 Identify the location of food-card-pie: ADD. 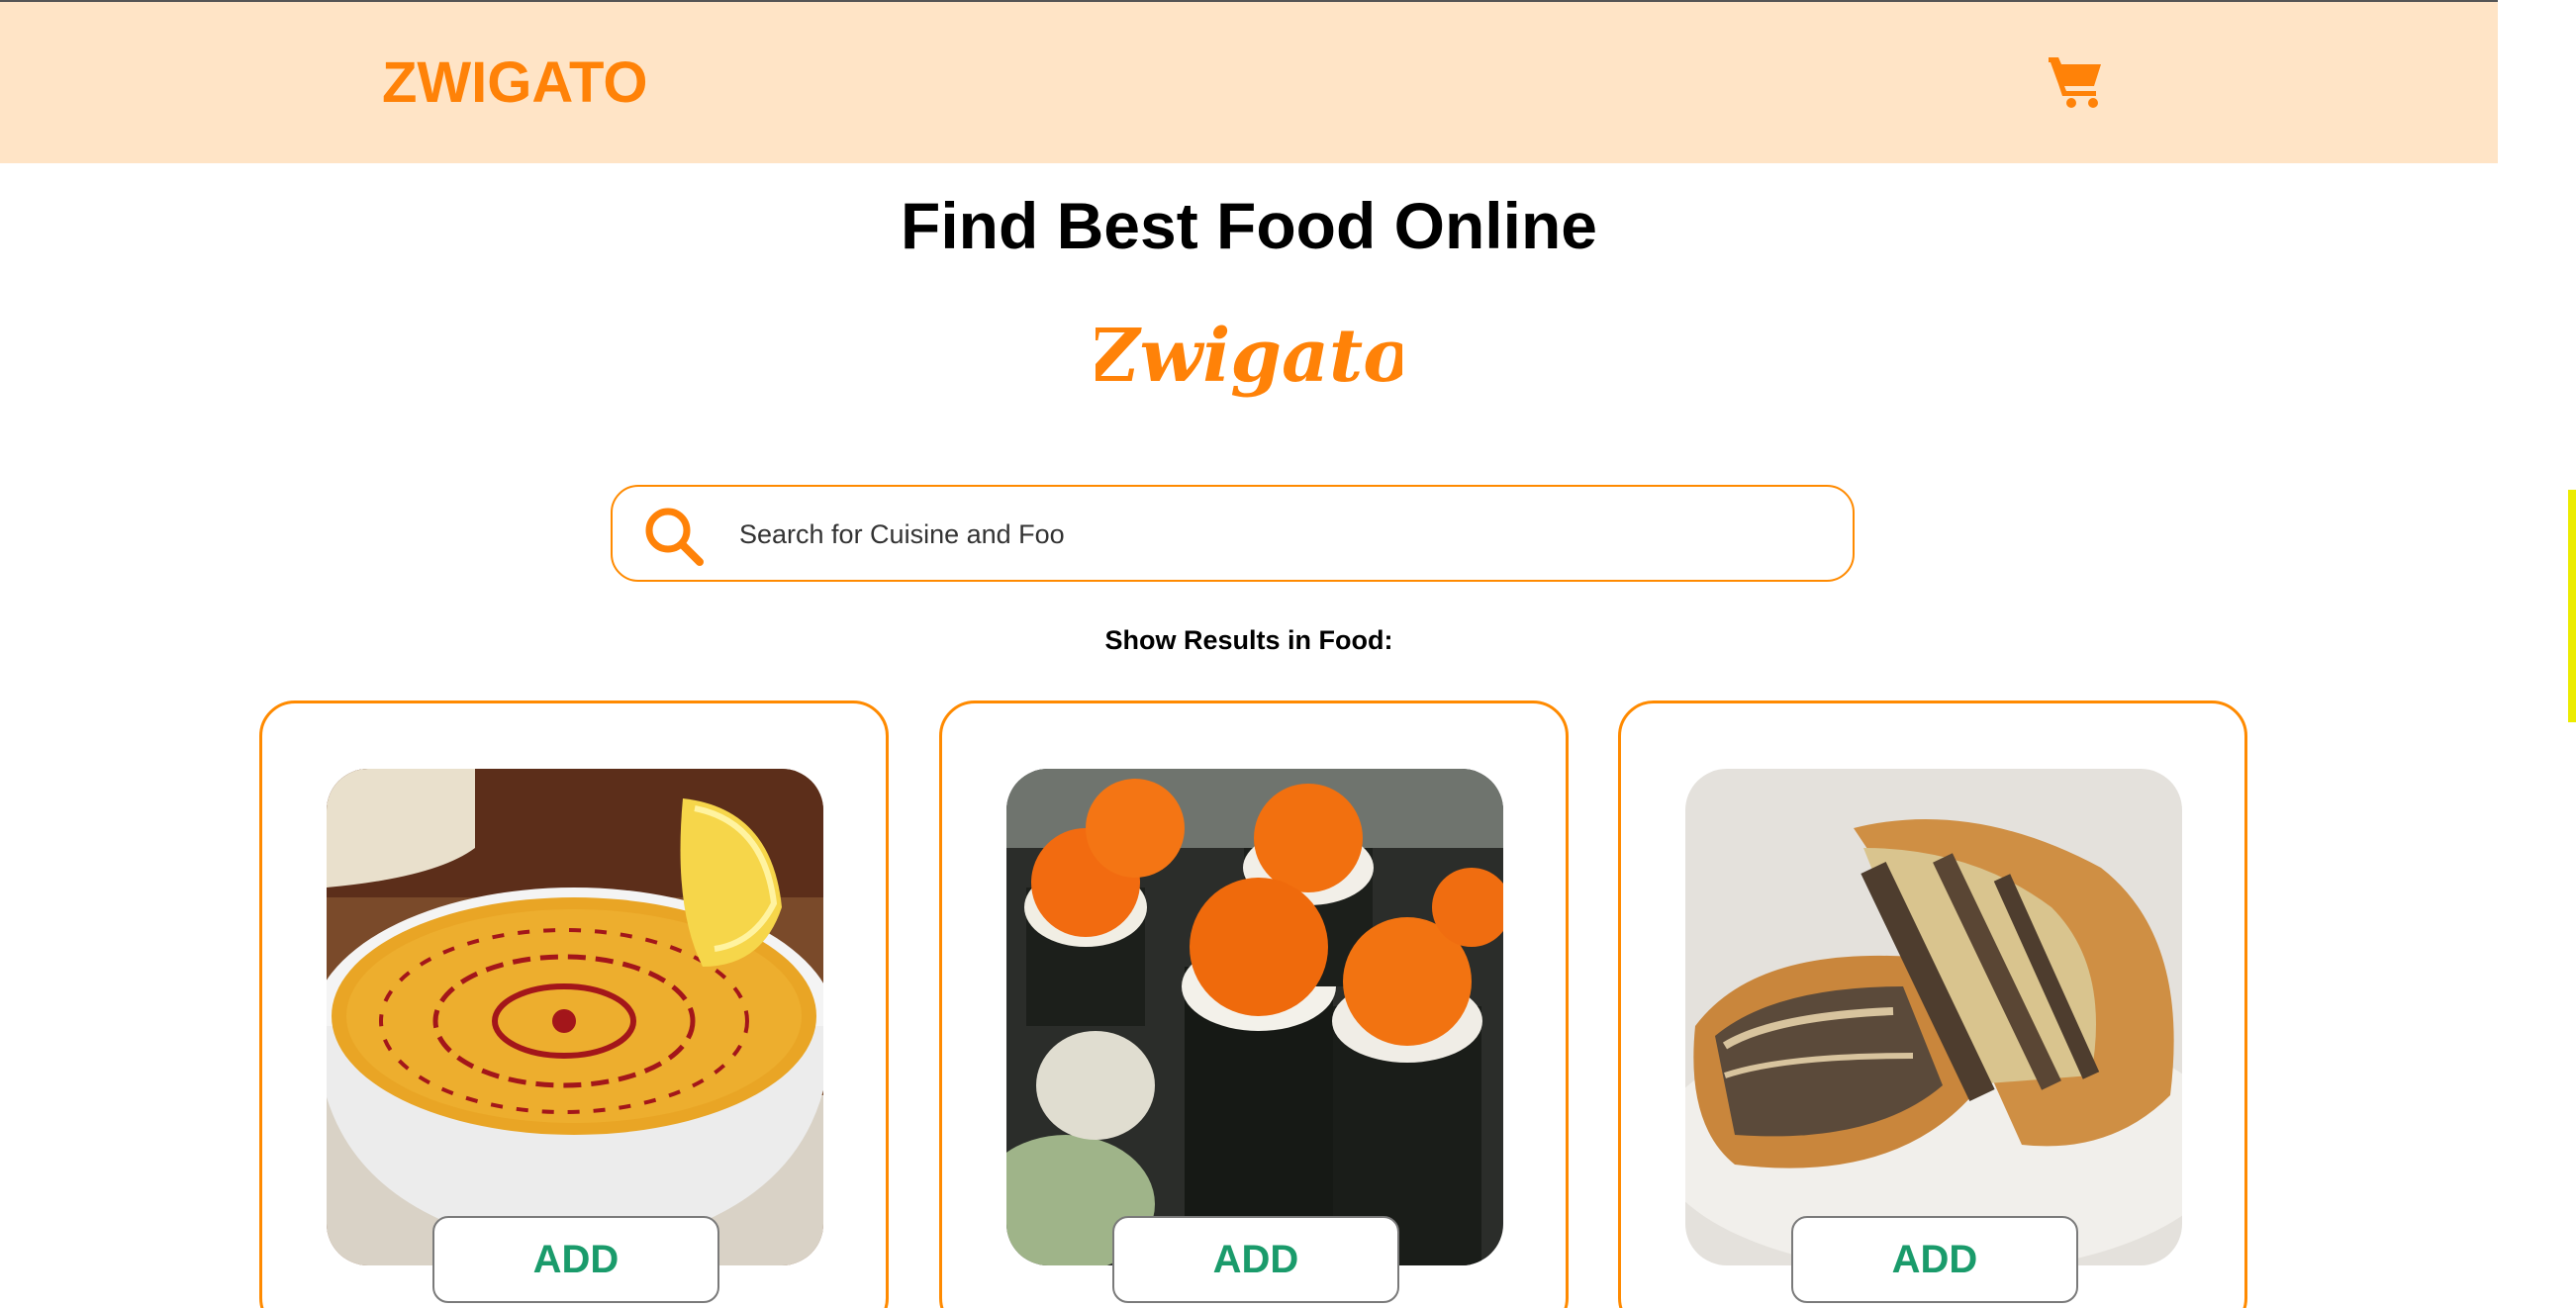
(1932, 1004).